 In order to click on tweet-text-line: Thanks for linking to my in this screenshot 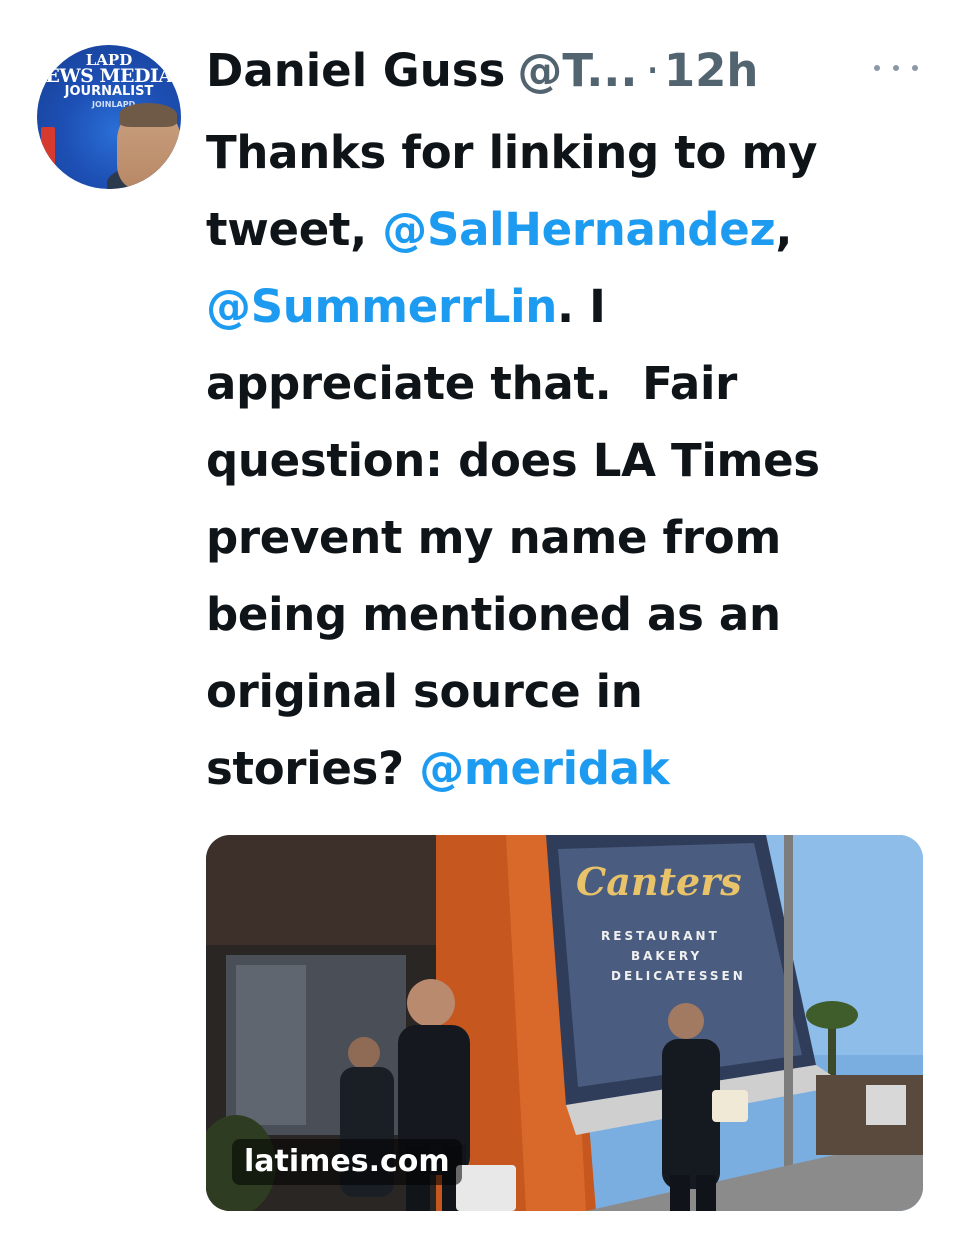, I will do `click(566, 152)`.